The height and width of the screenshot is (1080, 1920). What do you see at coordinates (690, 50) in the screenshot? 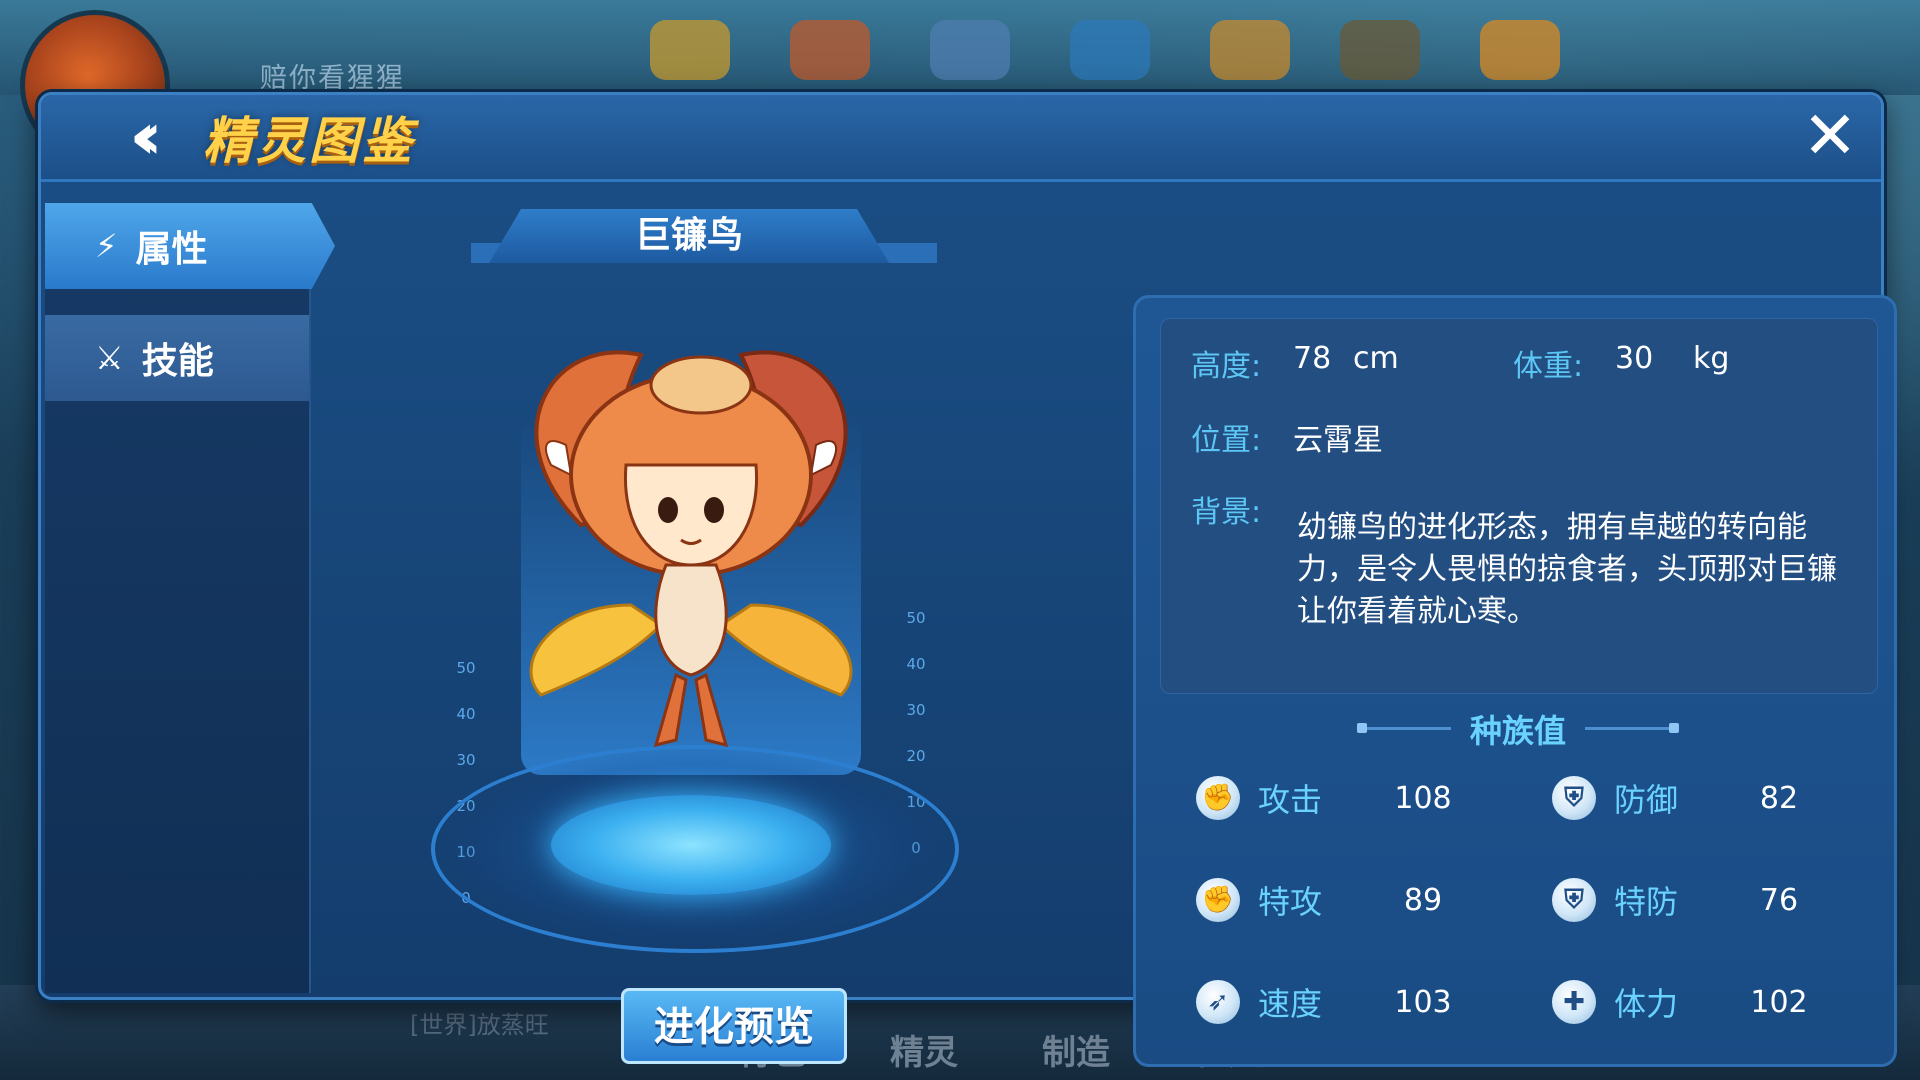
I see `trophy-icon` at bounding box center [690, 50].